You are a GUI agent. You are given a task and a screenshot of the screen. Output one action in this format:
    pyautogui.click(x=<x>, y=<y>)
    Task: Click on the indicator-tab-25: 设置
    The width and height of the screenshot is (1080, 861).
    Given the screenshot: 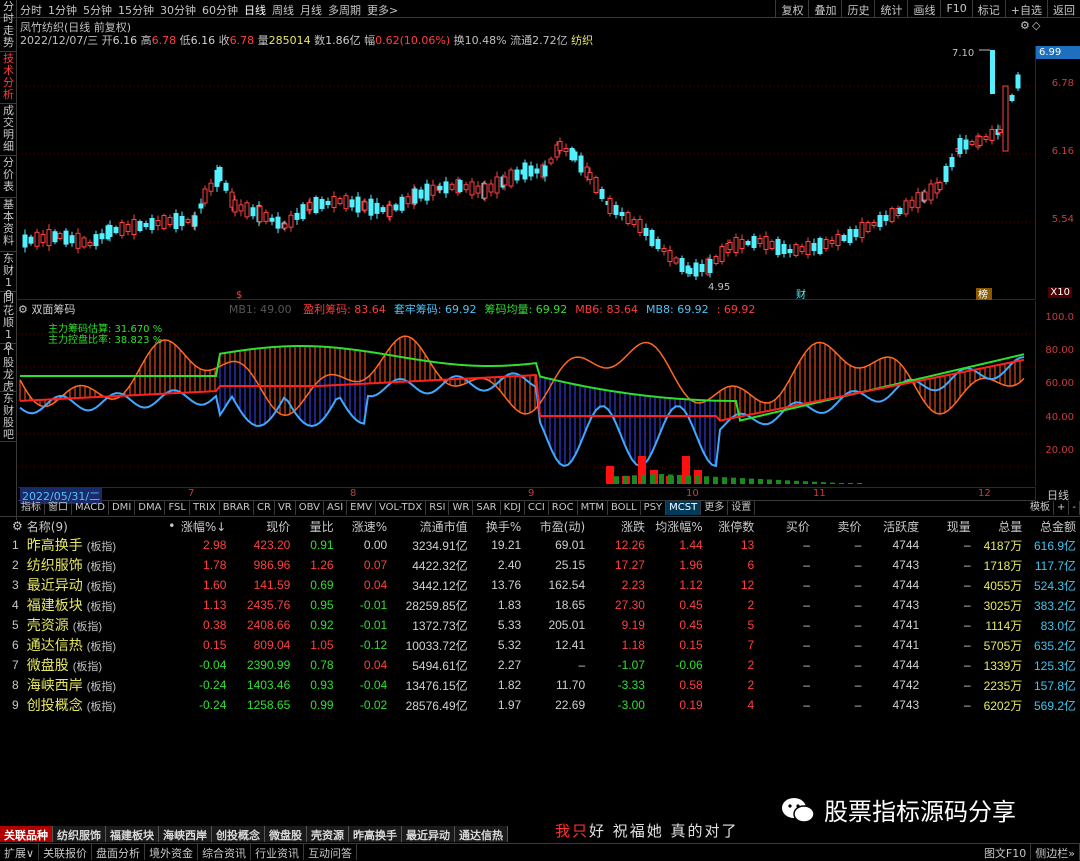 What is the action you would take?
    pyautogui.click(x=742, y=508)
    